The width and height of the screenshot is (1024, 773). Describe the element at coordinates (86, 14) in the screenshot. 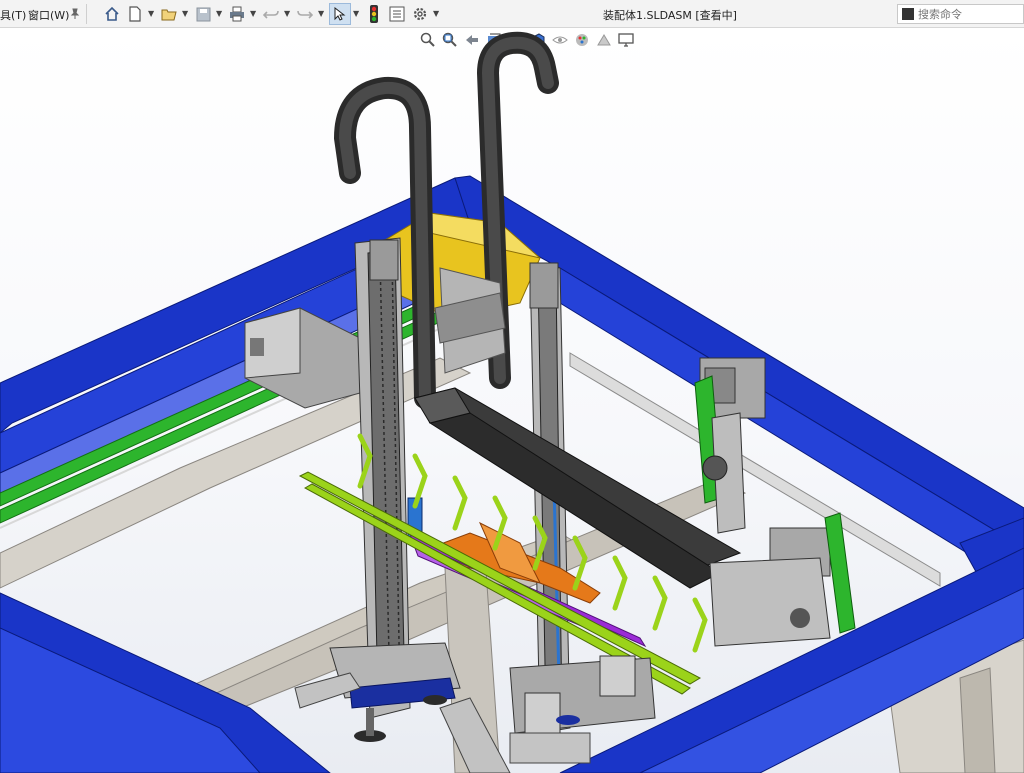

I see `toolbar-separator` at that location.